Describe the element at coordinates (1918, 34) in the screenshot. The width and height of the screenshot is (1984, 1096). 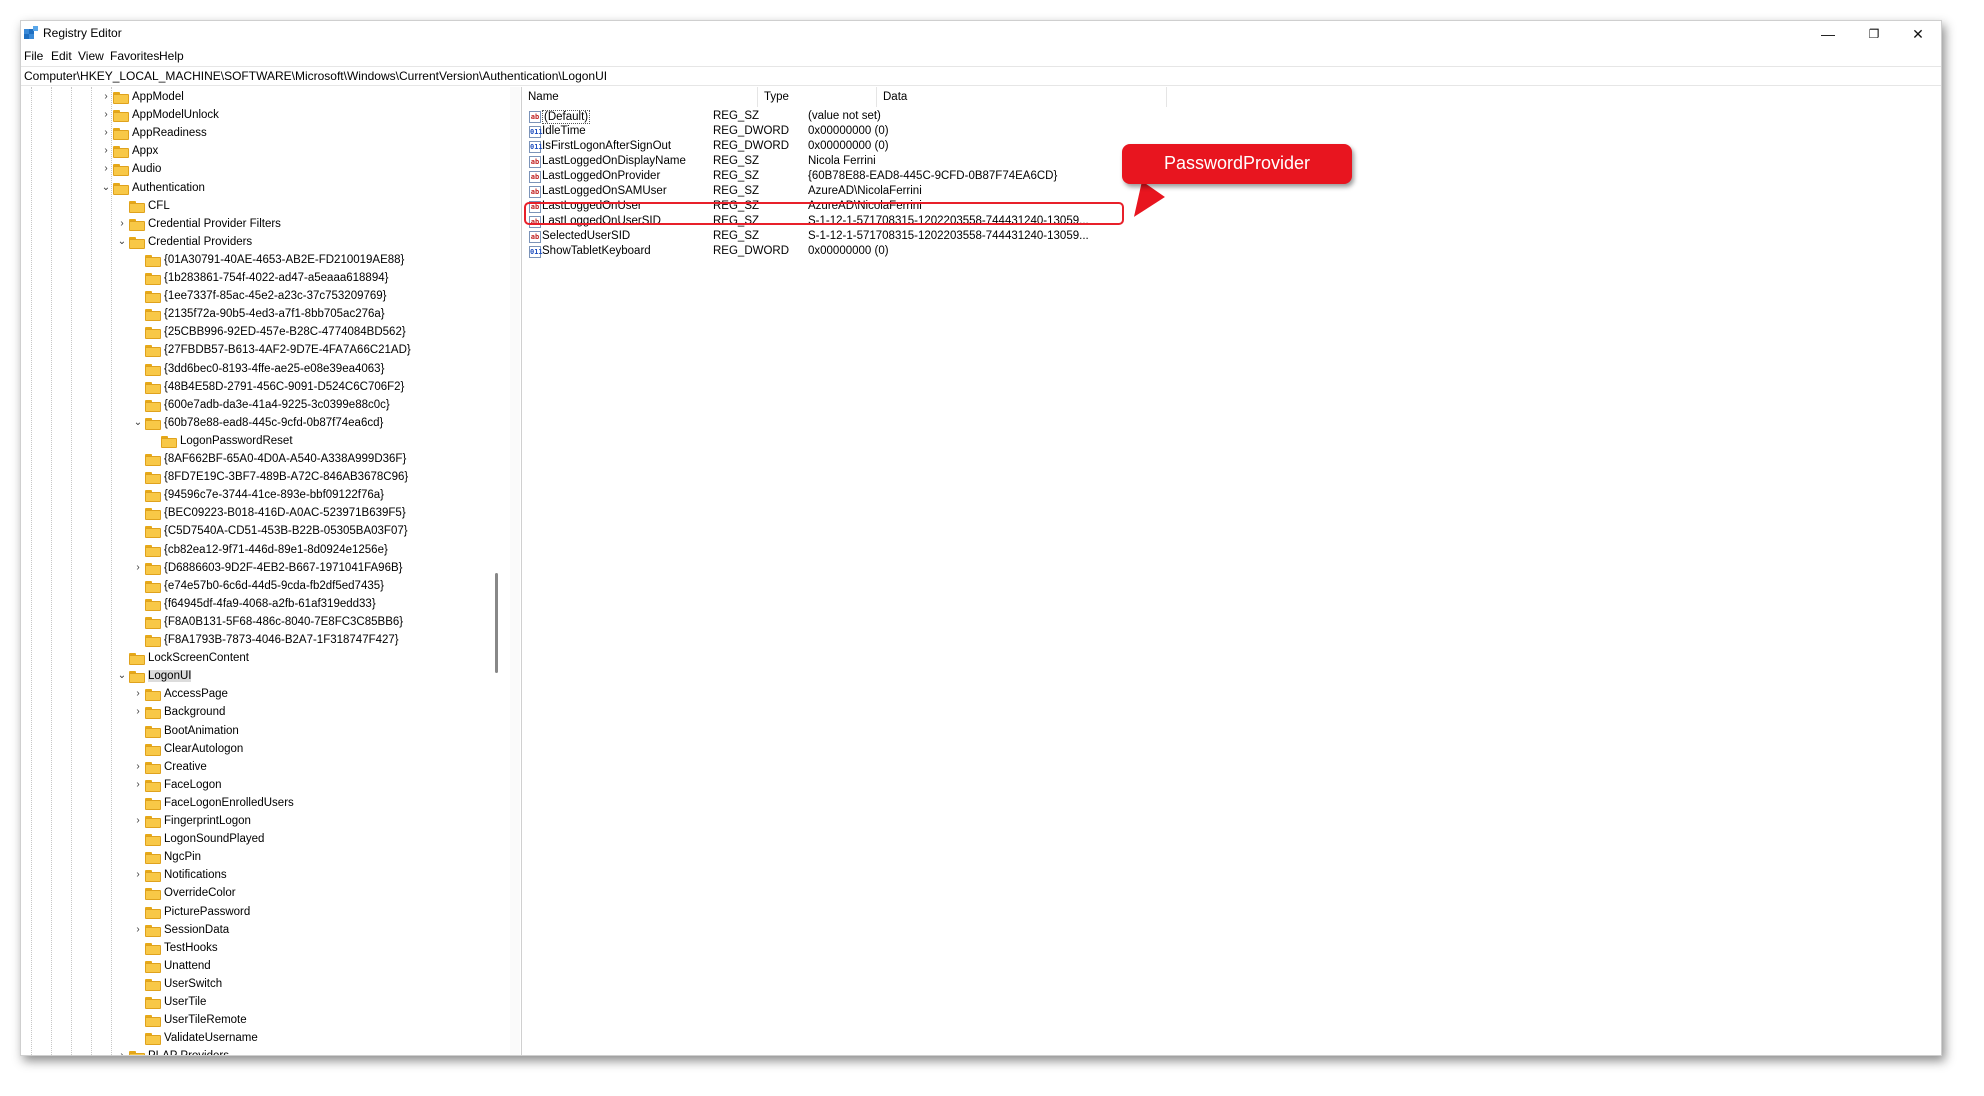
I see `close-button: ✕` at that location.